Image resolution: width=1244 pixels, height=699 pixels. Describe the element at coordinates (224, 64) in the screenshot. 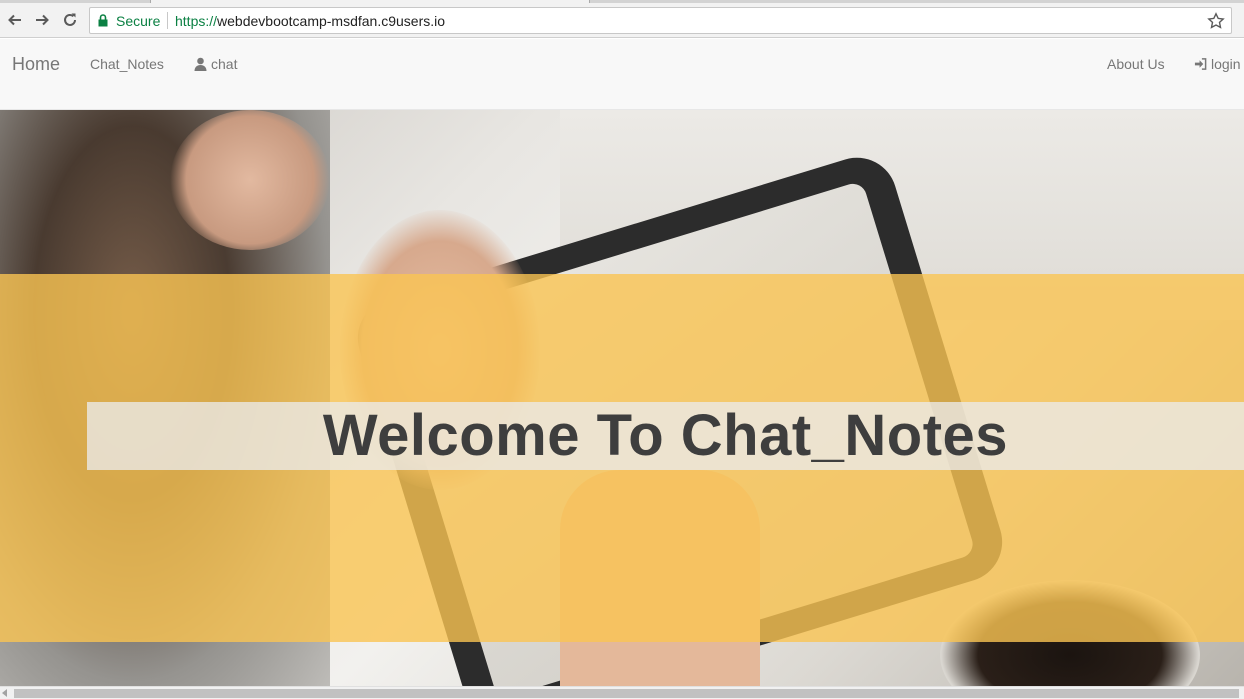

I see `nav-link-label: chat` at that location.